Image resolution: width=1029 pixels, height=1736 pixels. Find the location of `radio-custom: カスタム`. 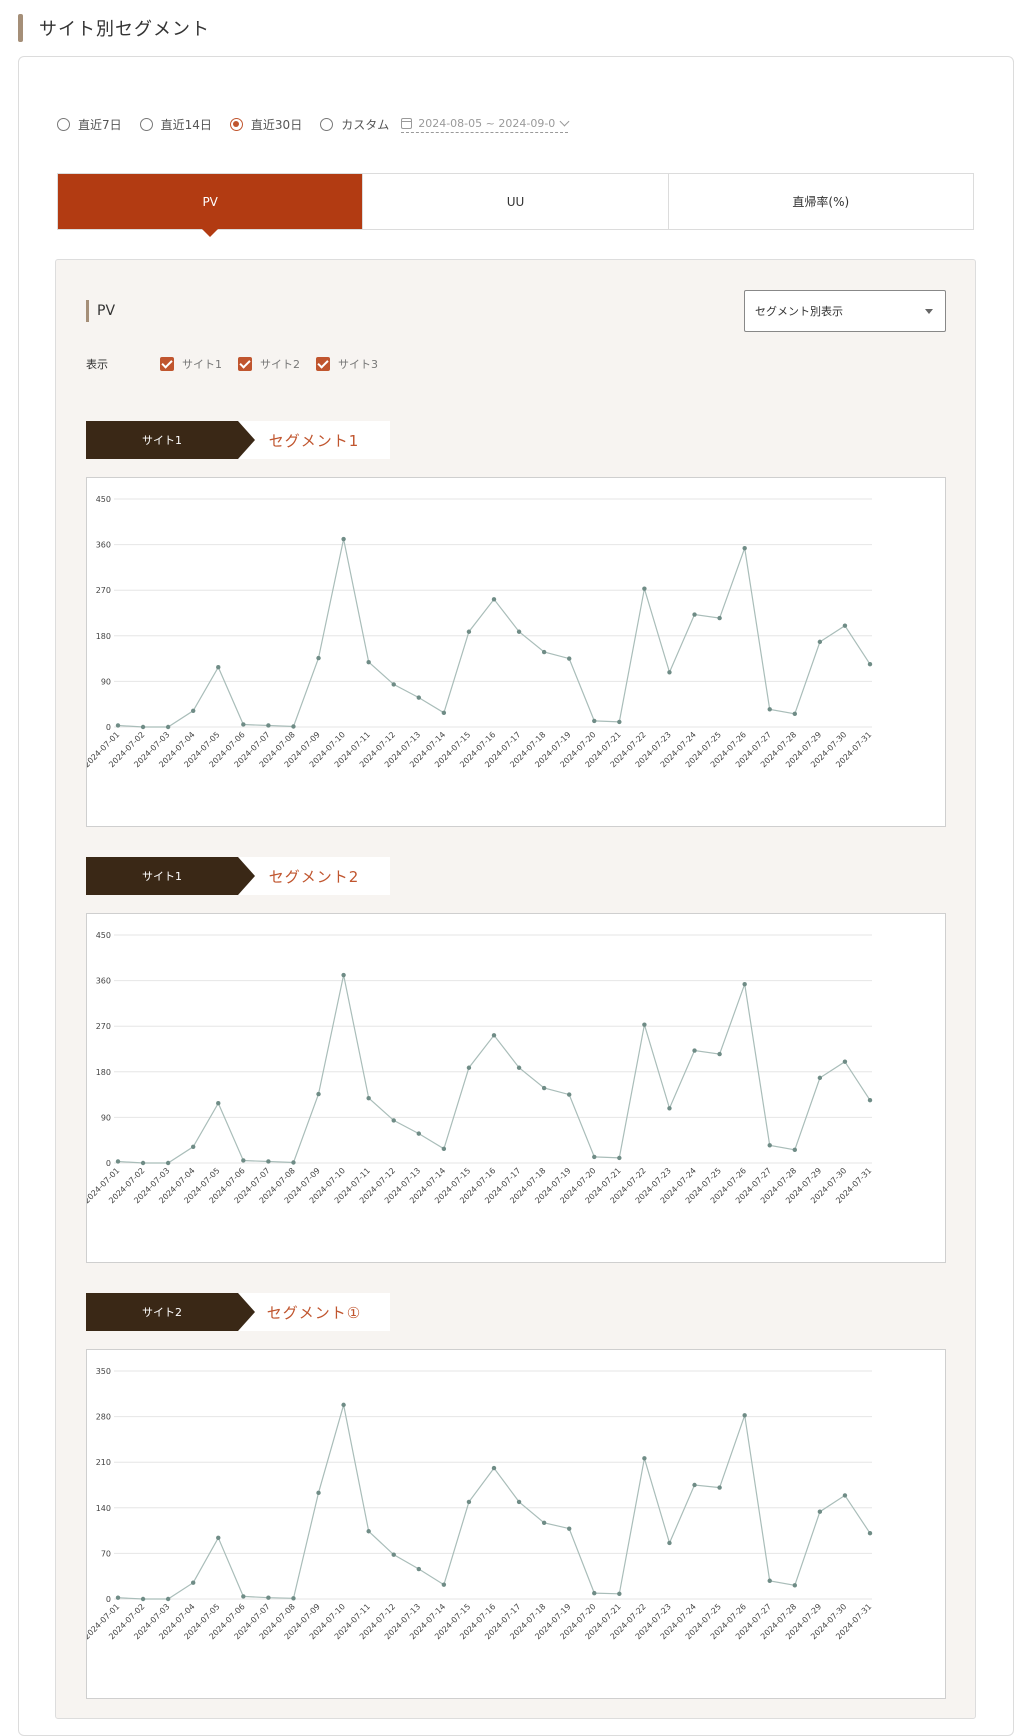

radio-custom: カスタム is located at coordinates (354, 124).